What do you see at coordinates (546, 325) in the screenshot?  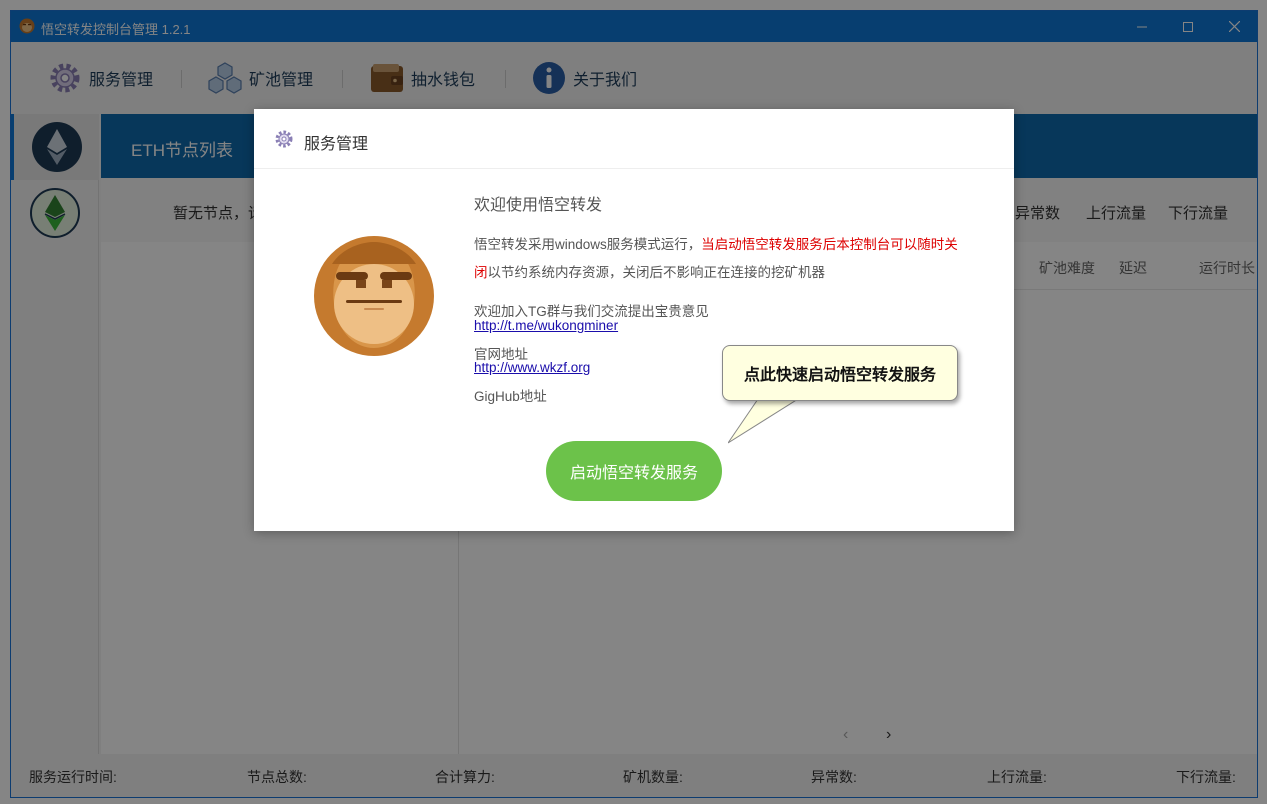 I see `telegram-link: http://t.me/wukongminer` at bounding box center [546, 325].